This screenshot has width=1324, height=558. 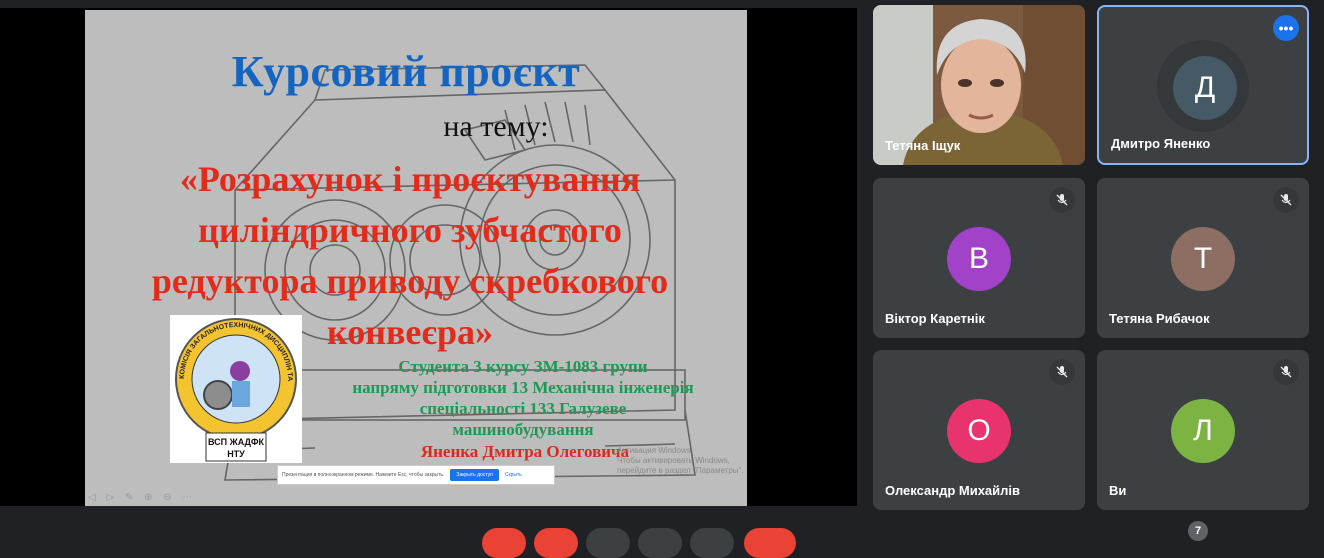 I want to click on avatar: В, so click(x=979, y=259).